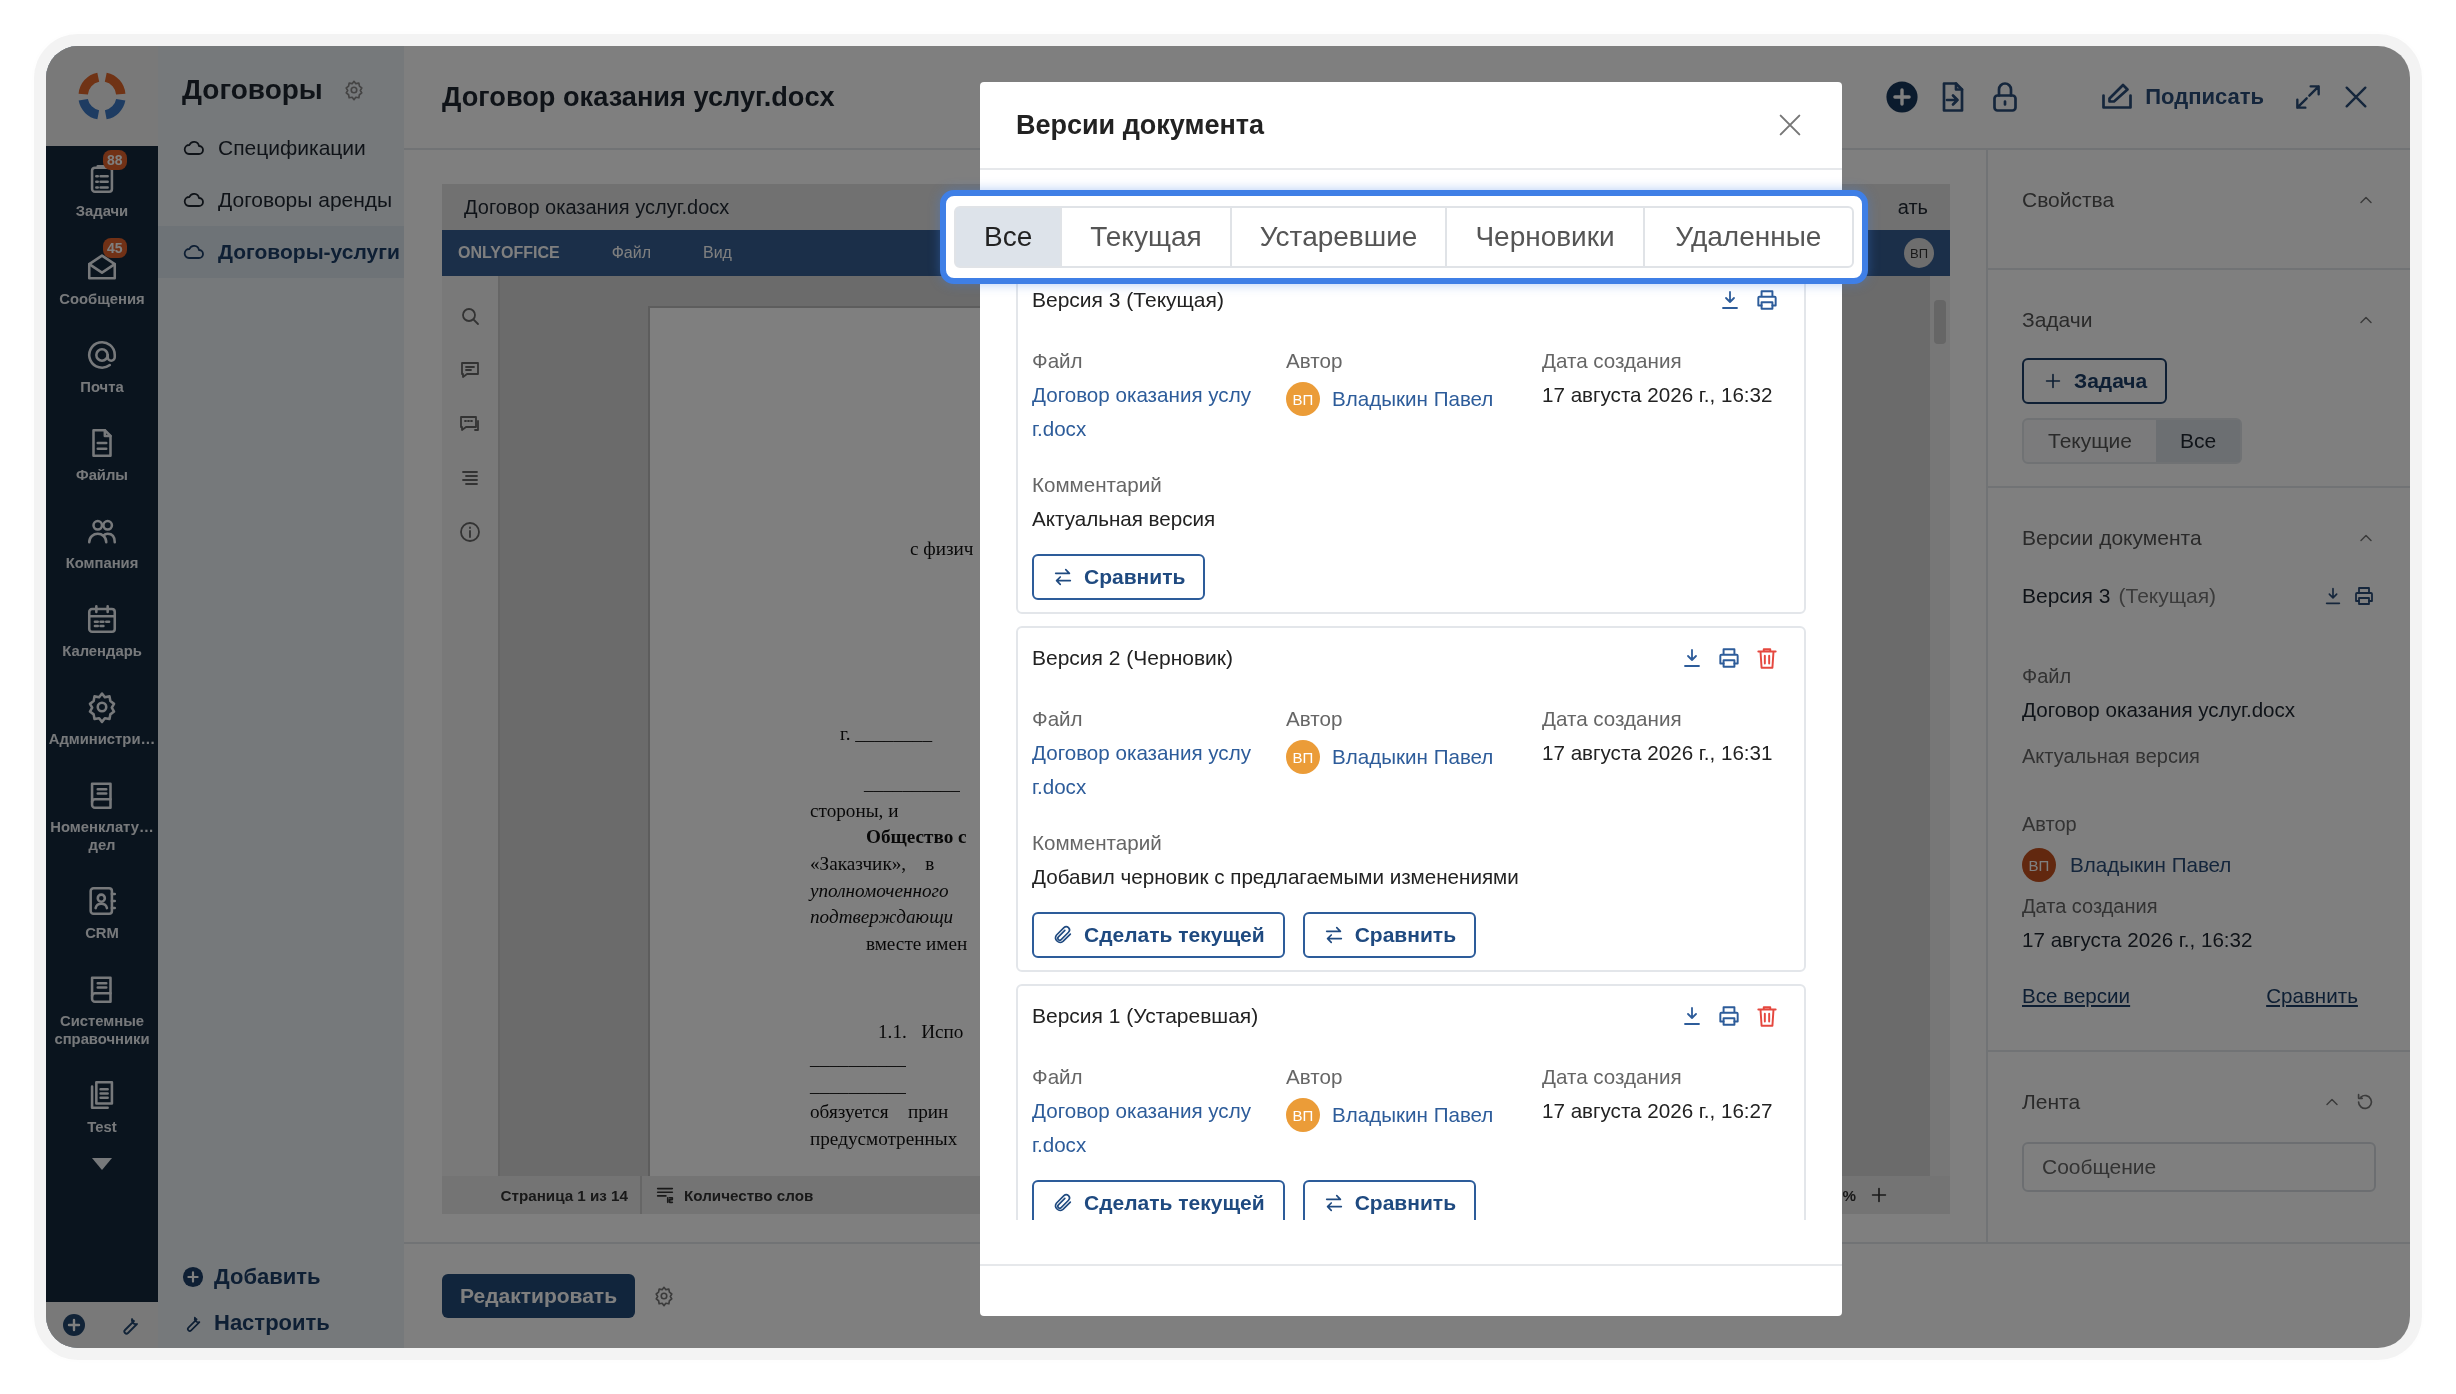 The image size is (2456, 1394). Describe the element at coordinates (2066, 596) in the screenshot. I see `version-title: Версия 3` at that location.